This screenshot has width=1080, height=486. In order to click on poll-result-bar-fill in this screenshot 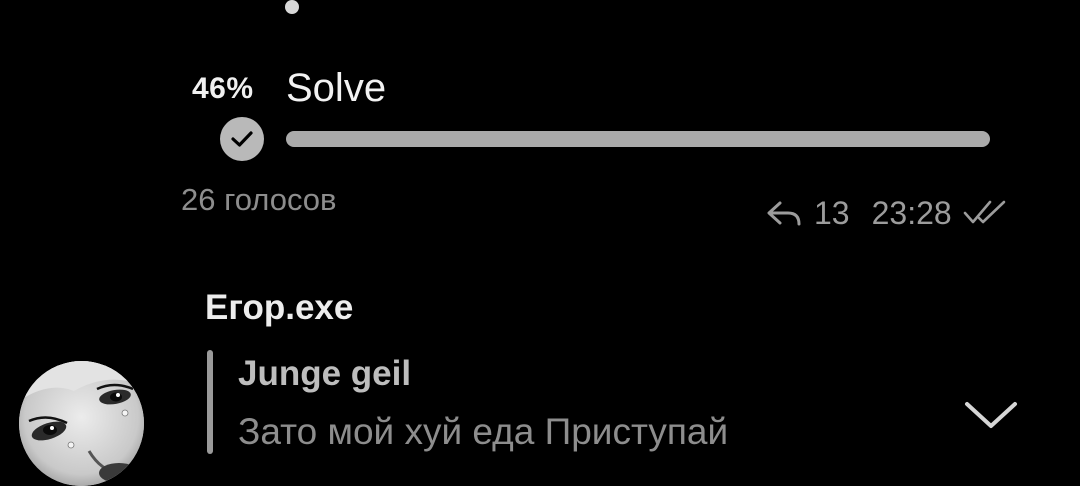, I will do `click(638, 139)`.